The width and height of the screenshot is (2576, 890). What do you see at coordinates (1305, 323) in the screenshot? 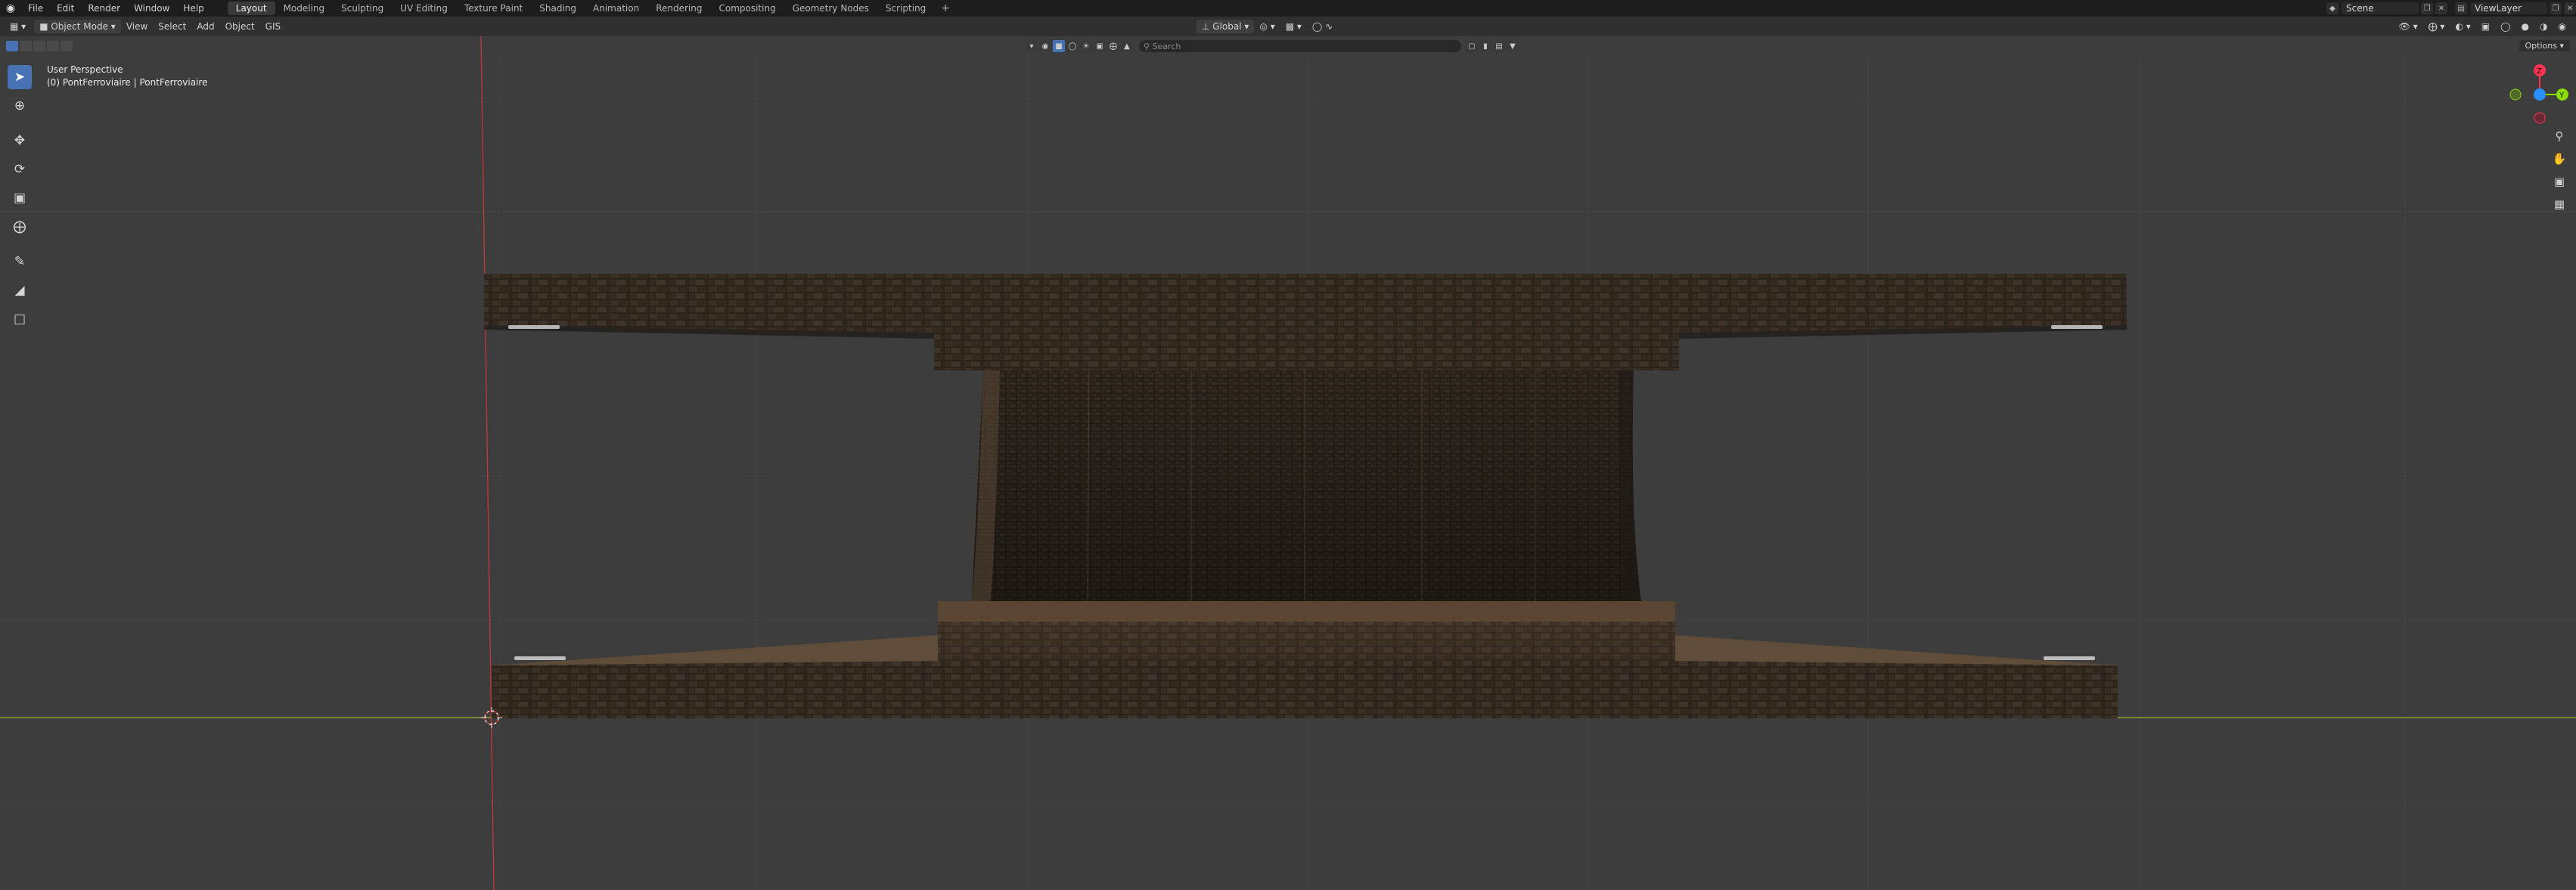
I see `bridge-top-deck` at bounding box center [1305, 323].